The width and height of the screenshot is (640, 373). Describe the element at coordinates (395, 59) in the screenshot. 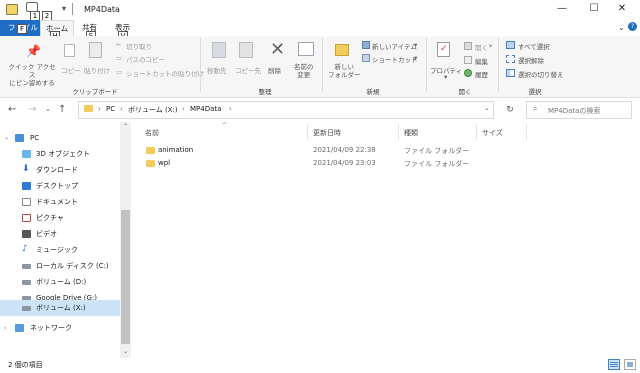

I see `shortcut-button: ショートカット` at that location.